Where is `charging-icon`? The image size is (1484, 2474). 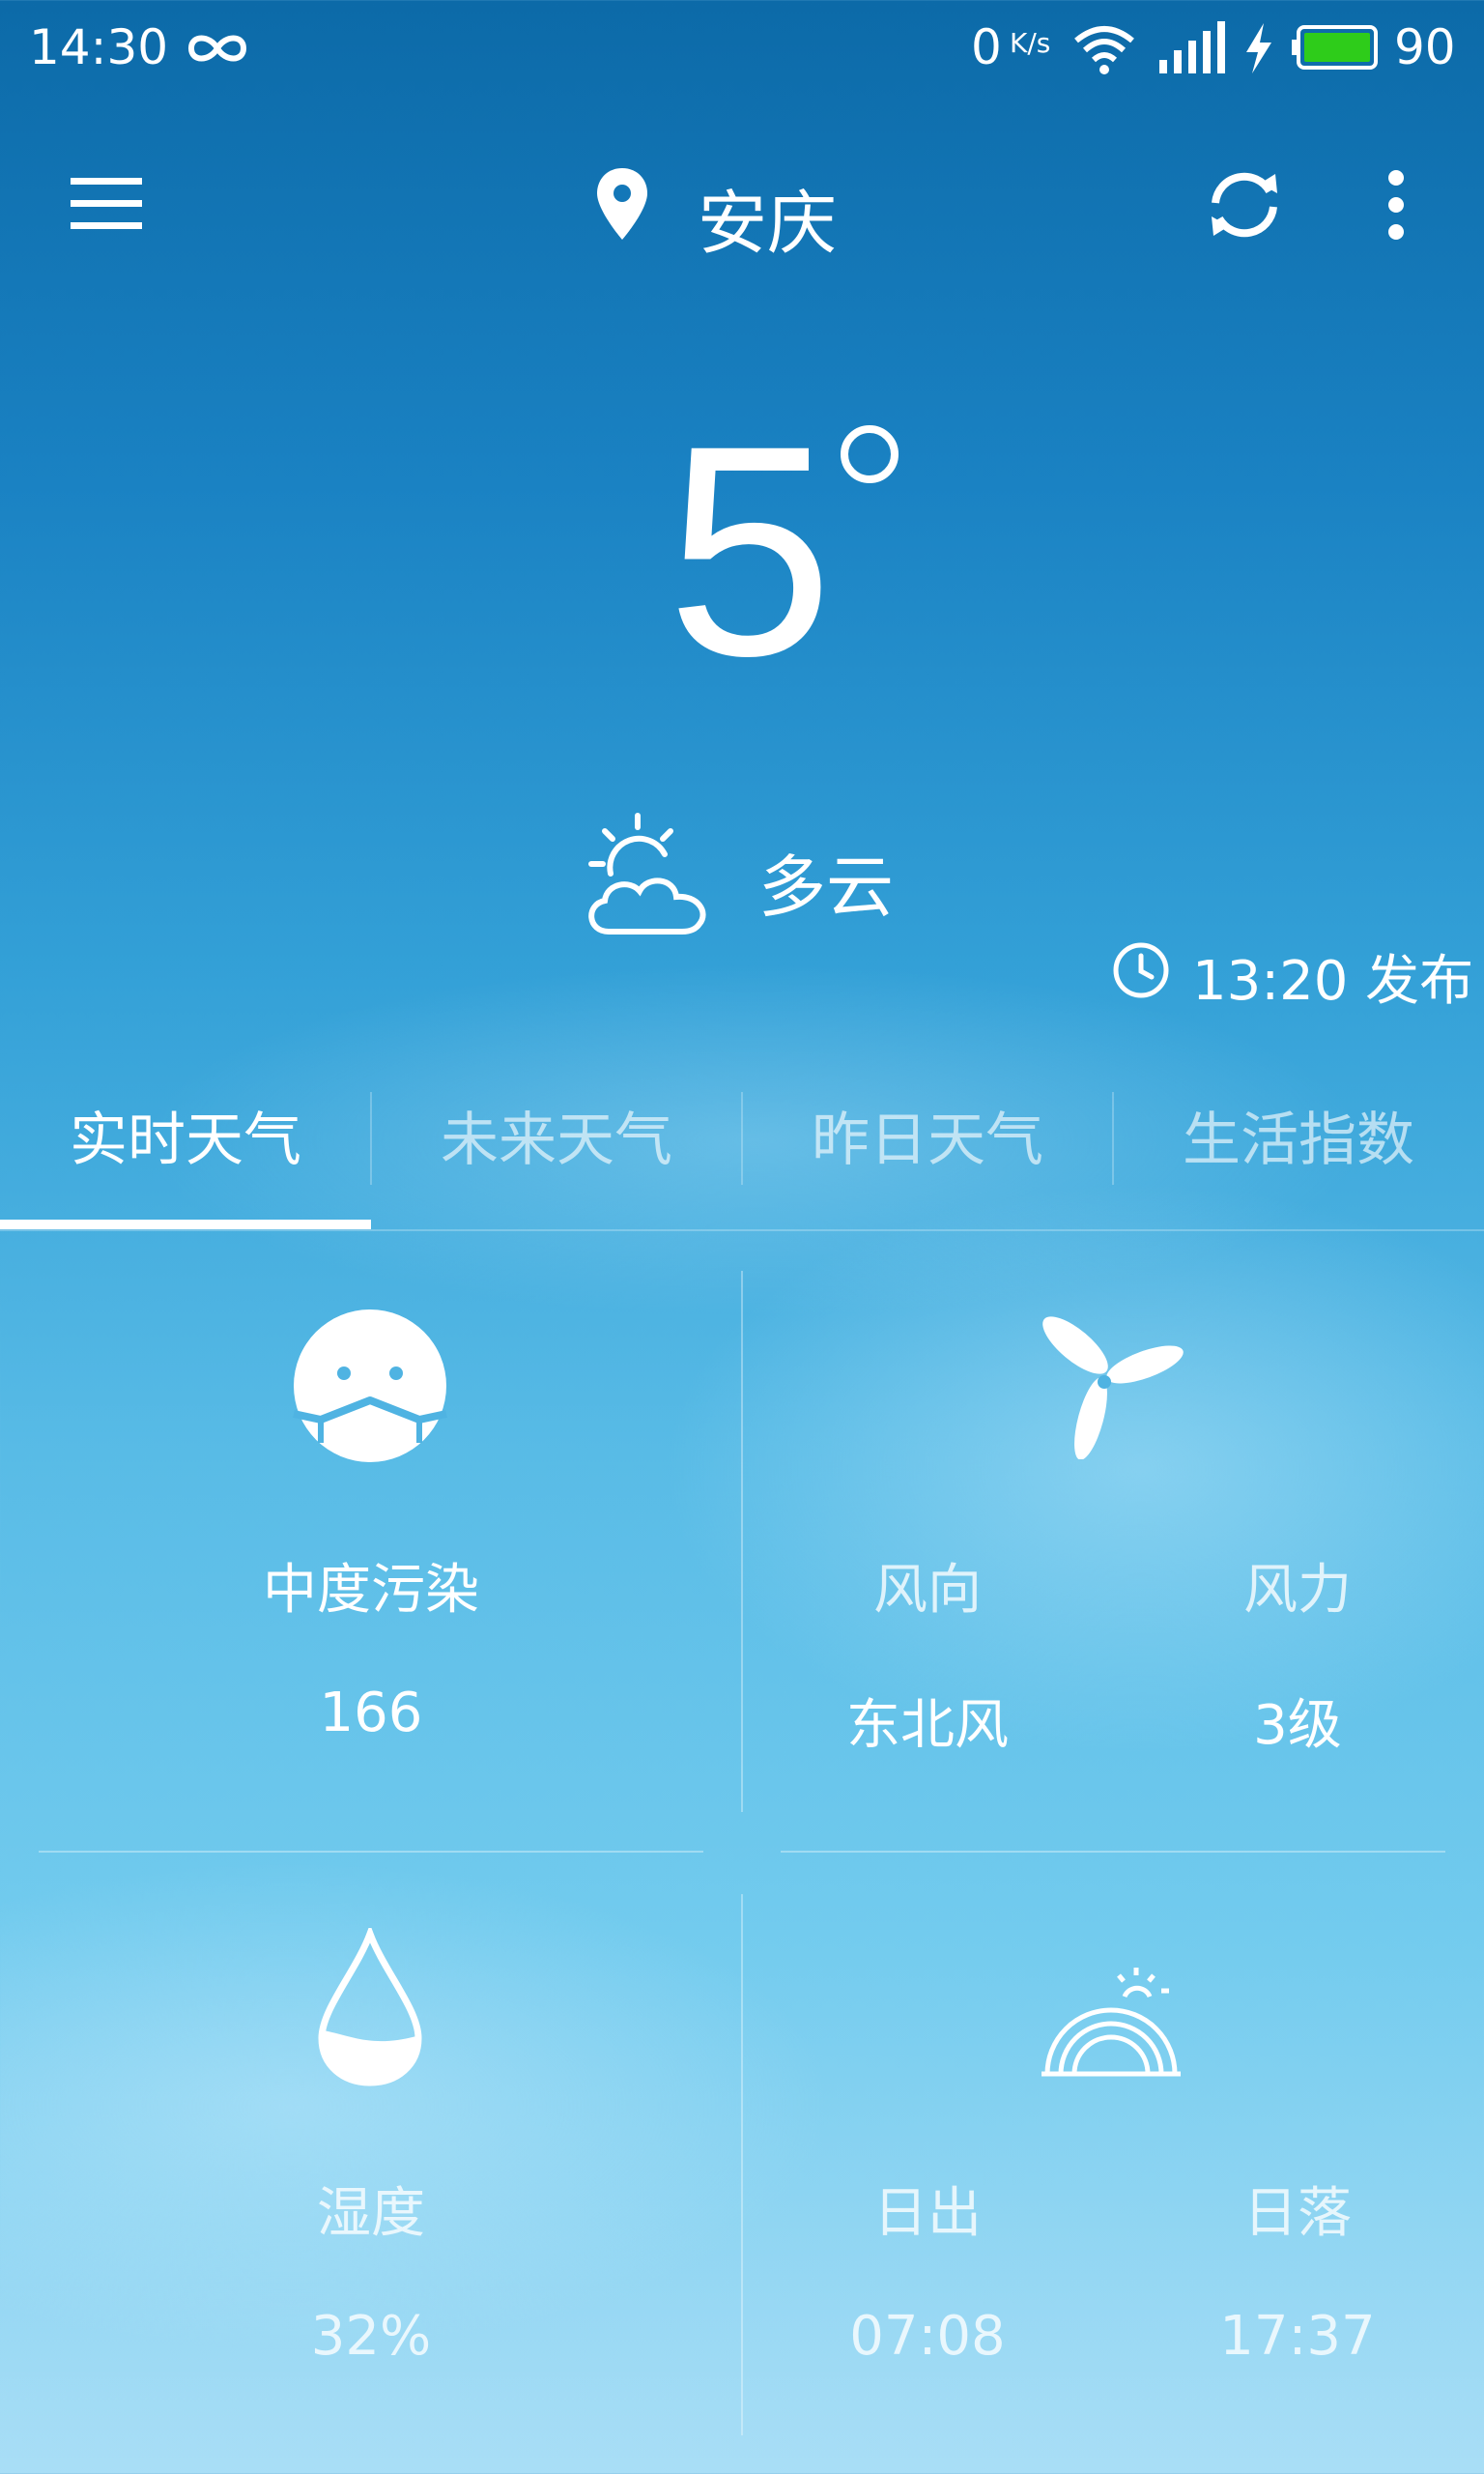 charging-icon is located at coordinates (1259, 48).